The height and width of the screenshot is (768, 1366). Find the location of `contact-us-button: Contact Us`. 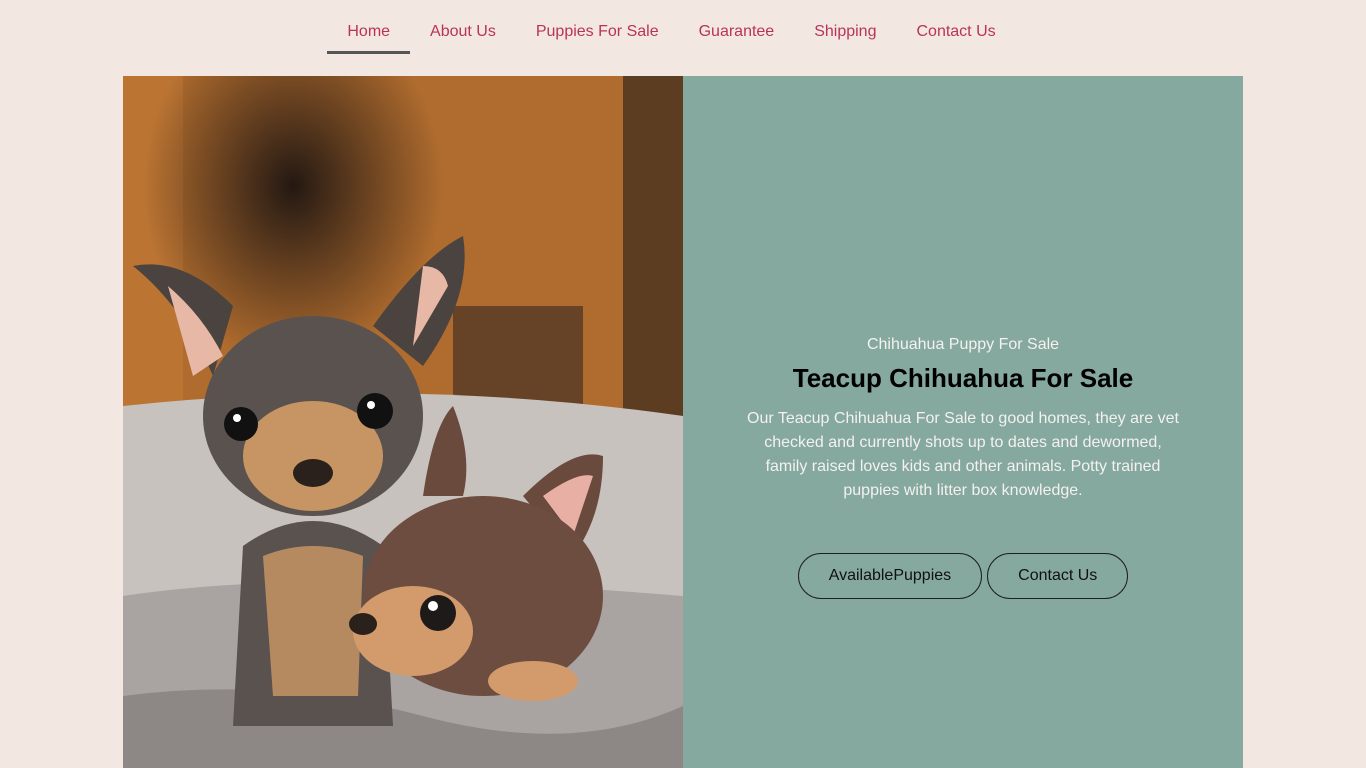

contact-us-button: Contact Us is located at coordinates (1058, 576).